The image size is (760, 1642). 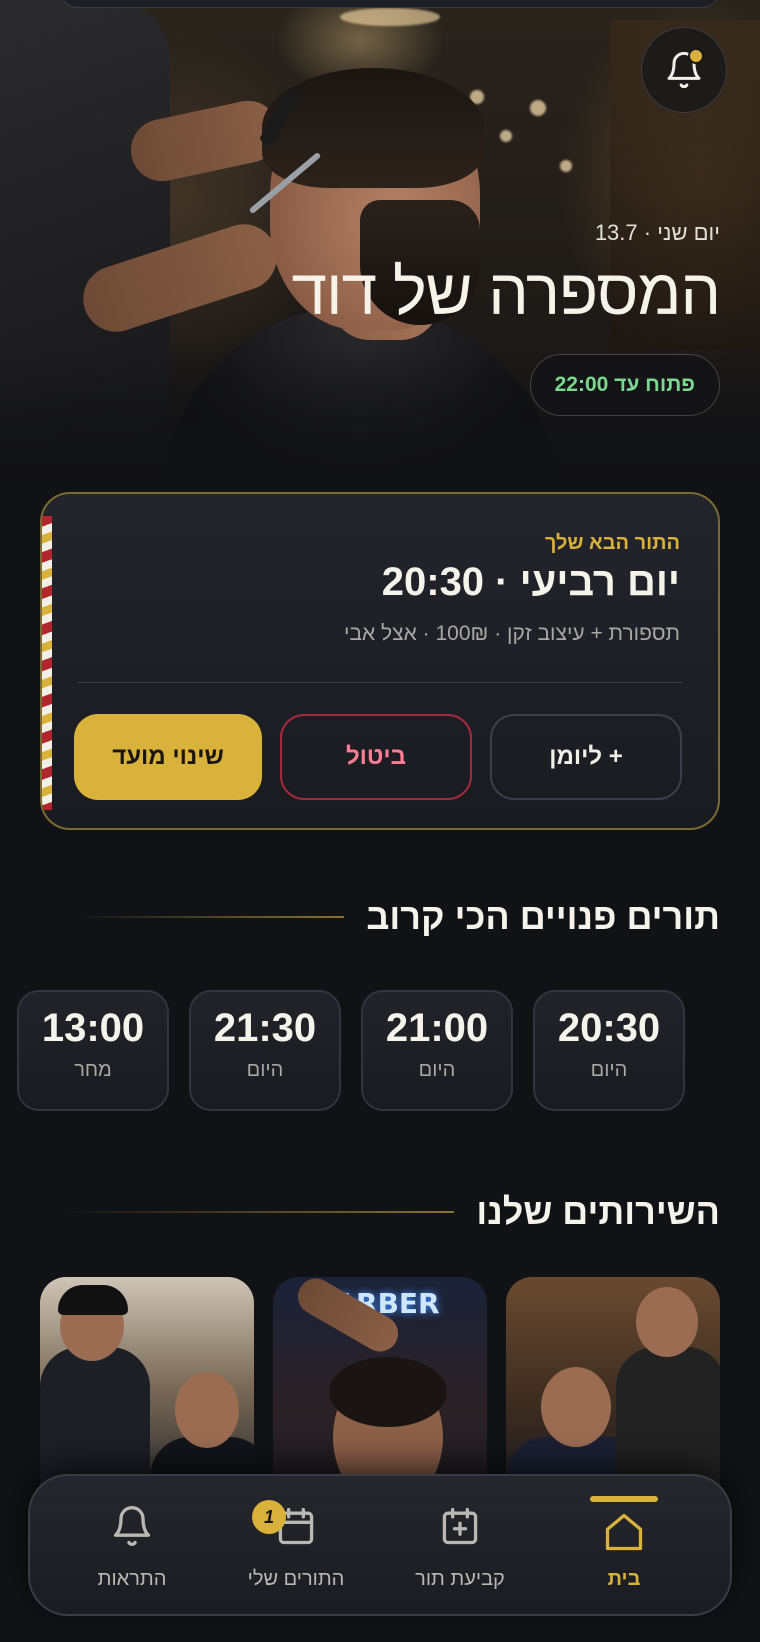 What do you see at coordinates (168, 757) in the screenshot?
I see `reschedule-button: שינוי מועד` at bounding box center [168, 757].